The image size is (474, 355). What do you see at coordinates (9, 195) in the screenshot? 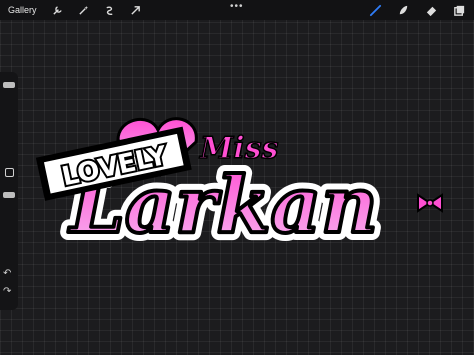
I see `opacity-slider` at bounding box center [9, 195].